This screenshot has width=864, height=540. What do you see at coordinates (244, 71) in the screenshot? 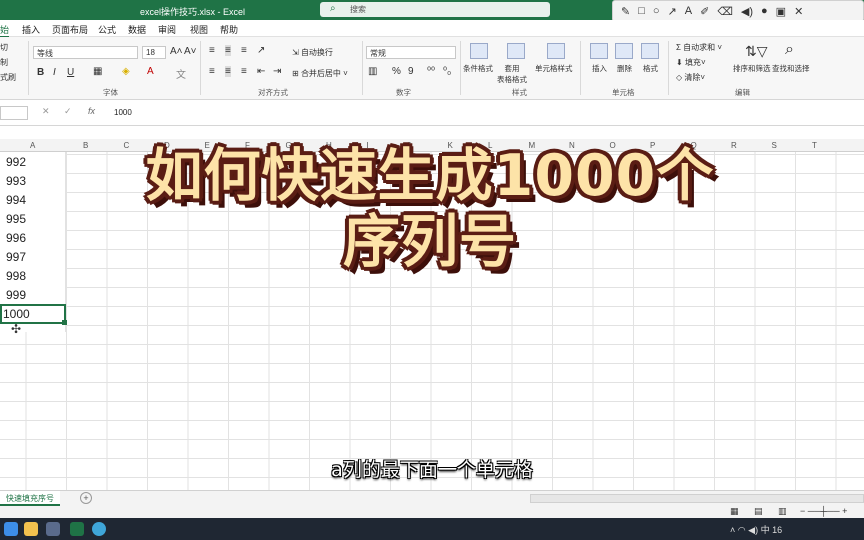
I see `align-right-icon: ≡` at bounding box center [244, 71].